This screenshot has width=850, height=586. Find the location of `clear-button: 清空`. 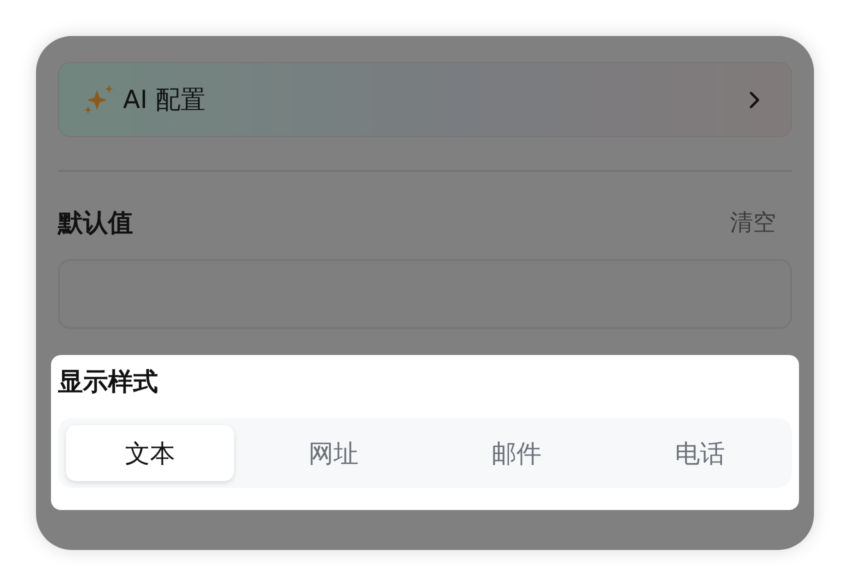

clear-button: 清空 is located at coordinates (761, 222).